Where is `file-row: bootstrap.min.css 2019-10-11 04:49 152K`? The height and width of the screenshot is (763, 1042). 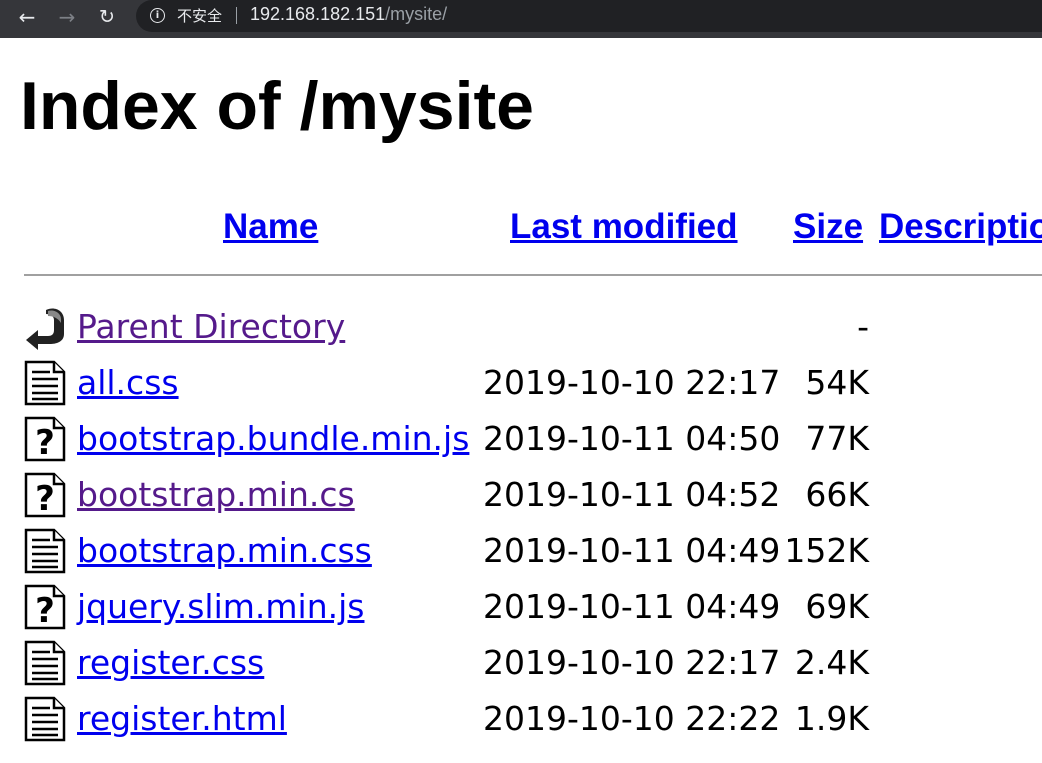
file-row: bootstrap.min.css 2019-10-11 04:49 152K is located at coordinates (521, 556).